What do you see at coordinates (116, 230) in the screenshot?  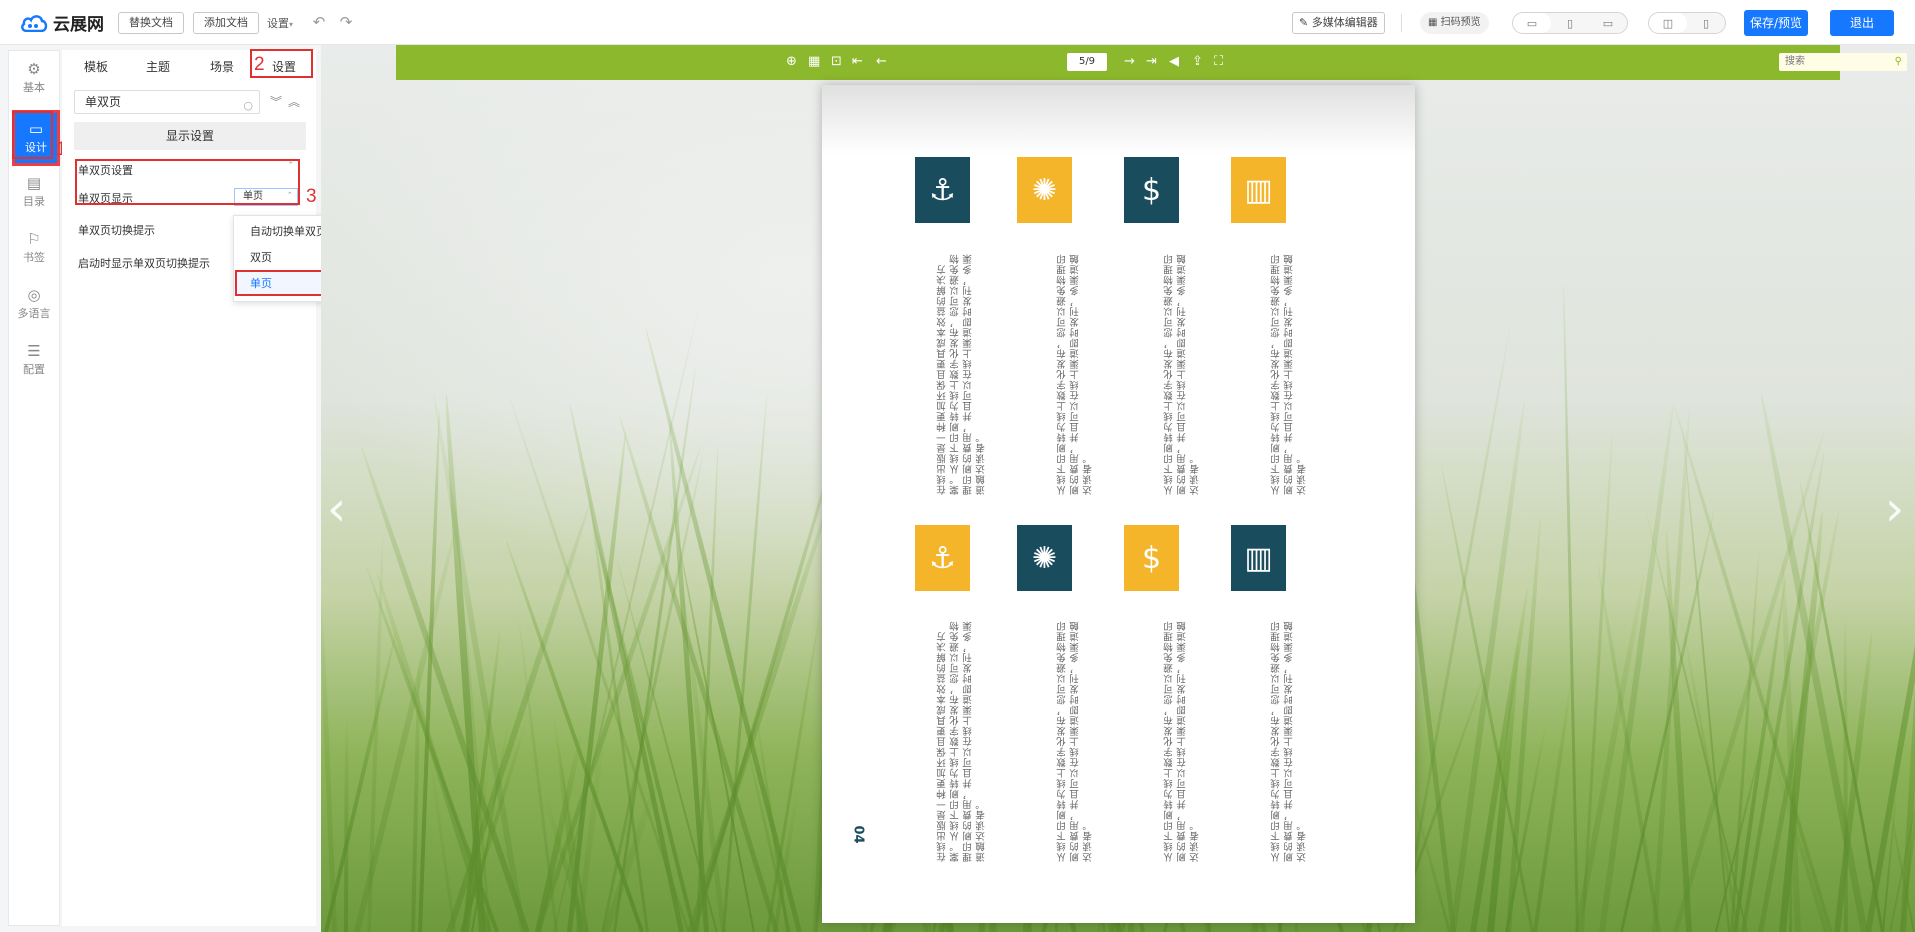 I see `switch-tip-label: 单双页切换提示` at bounding box center [116, 230].